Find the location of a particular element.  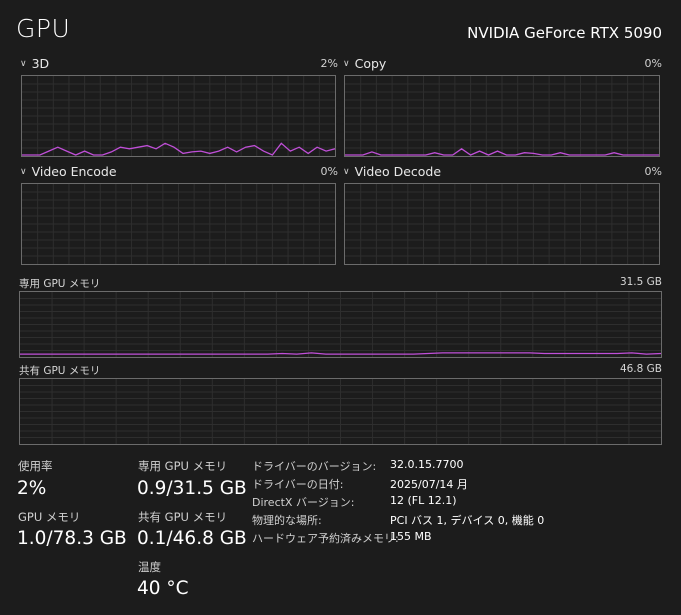

gpu-memory-stat-value: 1.0/78.3 GB is located at coordinates (72, 538).